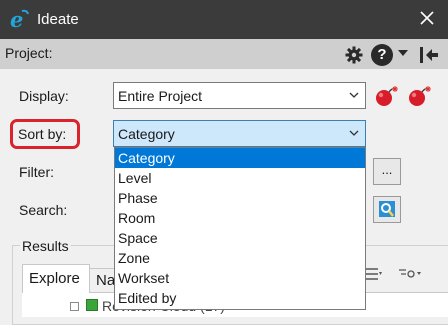  What do you see at coordinates (106, 280) in the screenshot?
I see `tab-navigate-label: Na` at bounding box center [106, 280].